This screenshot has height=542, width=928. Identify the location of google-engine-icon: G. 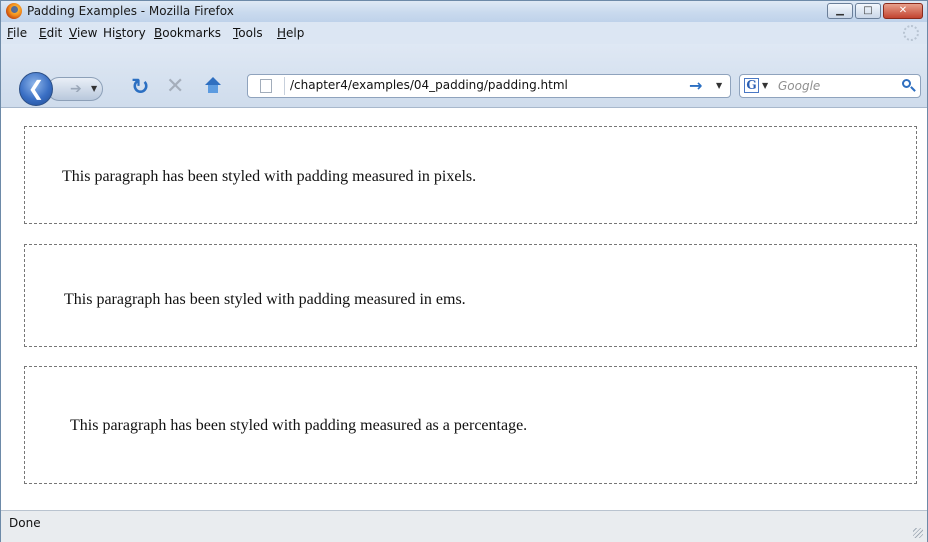
(751, 85).